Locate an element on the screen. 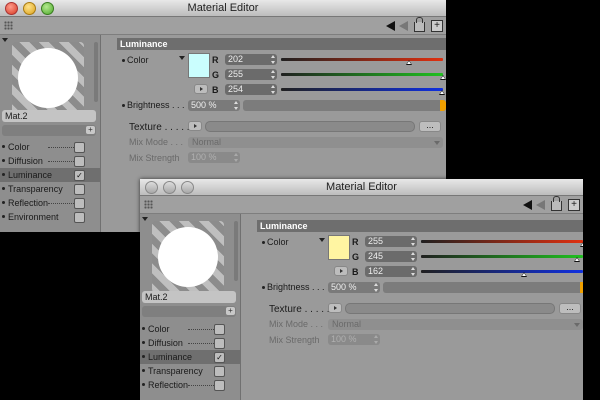 The height and width of the screenshot is (400, 600). texture-label: Texture . . . . . is located at coordinates (299, 309).